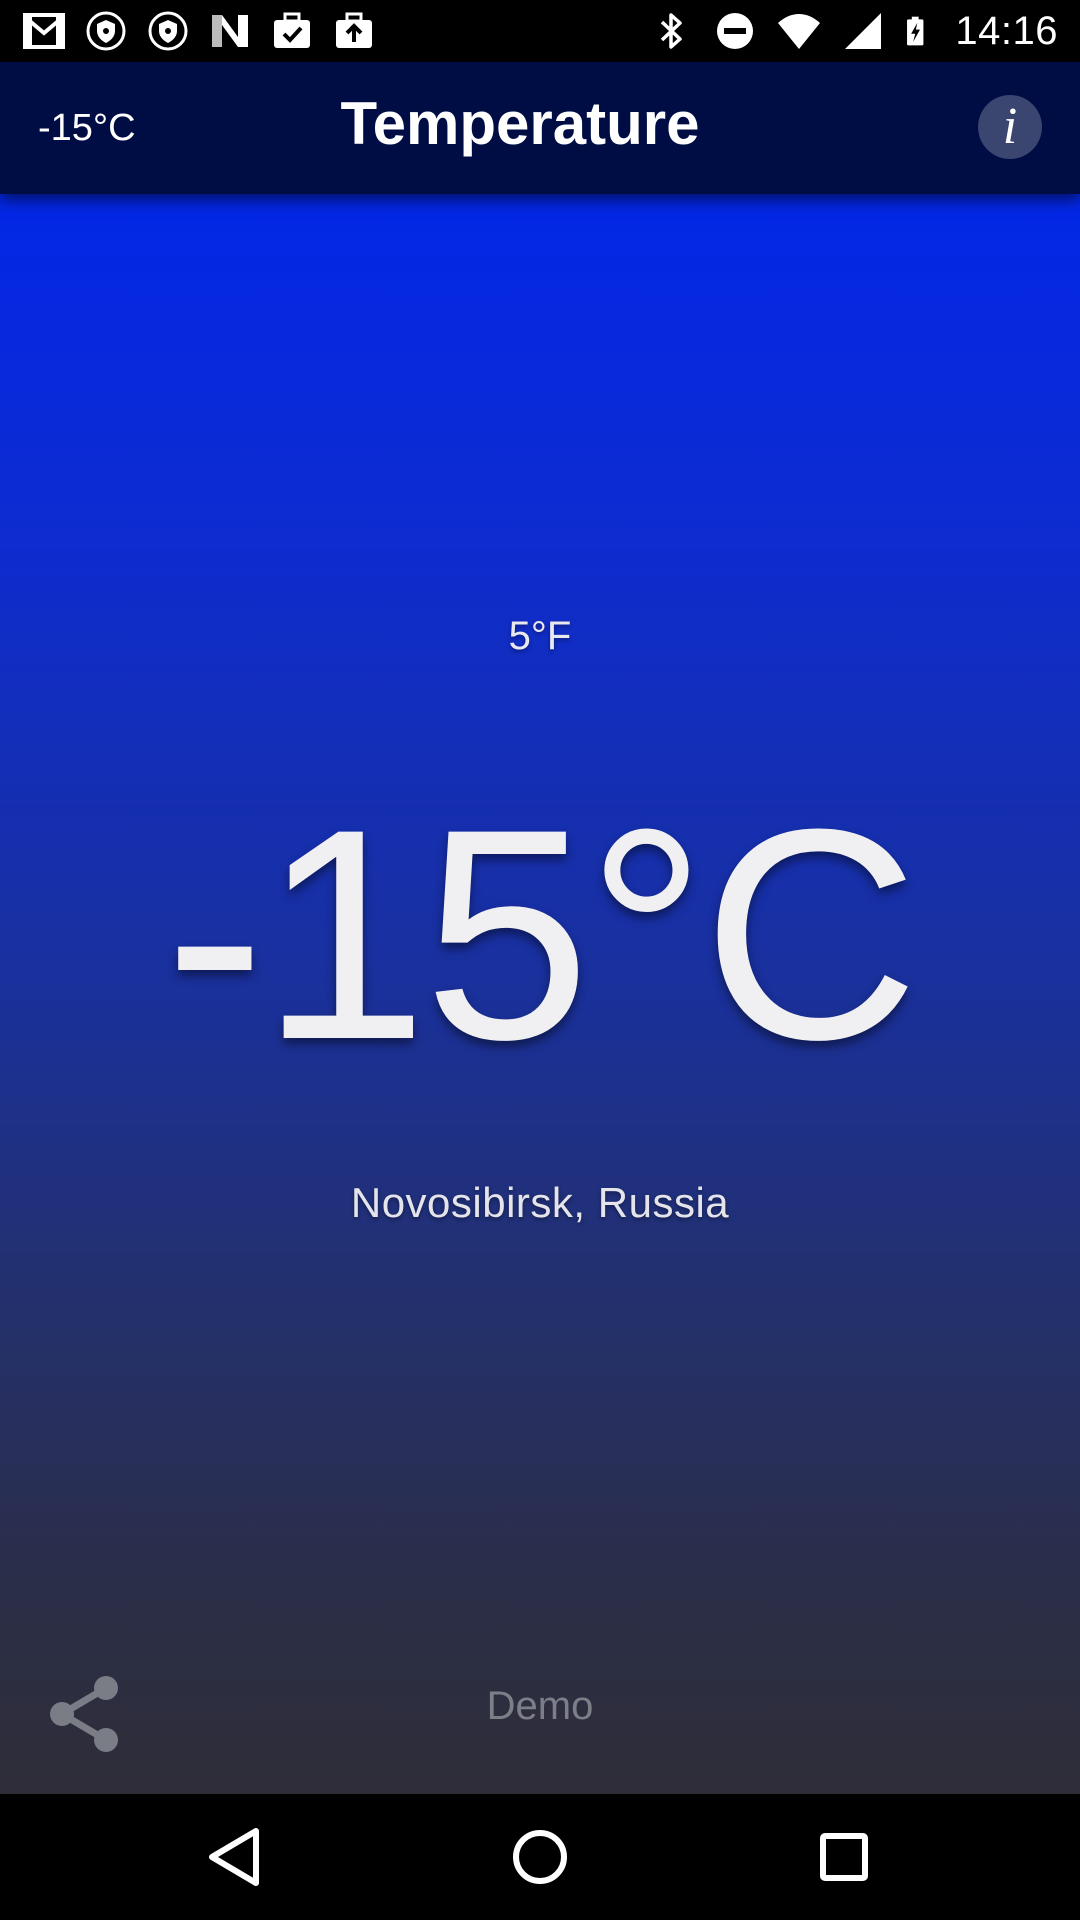 This screenshot has height=1920, width=1080. I want to click on info-button: i, so click(1010, 127).